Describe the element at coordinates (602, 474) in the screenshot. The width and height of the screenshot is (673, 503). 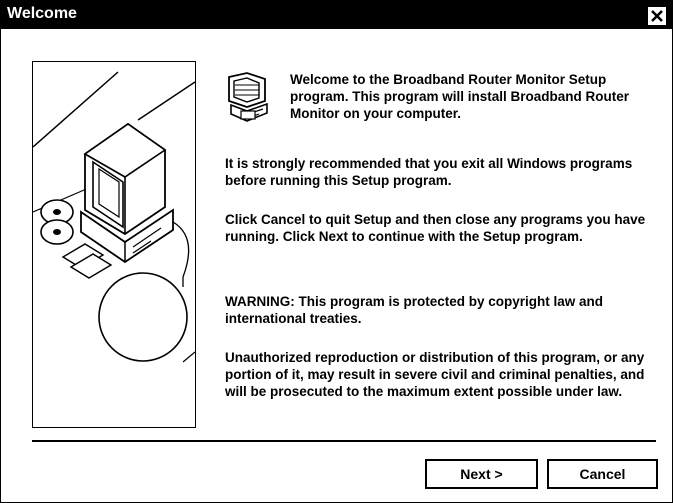
I see `cancel-button: Cancel` at that location.